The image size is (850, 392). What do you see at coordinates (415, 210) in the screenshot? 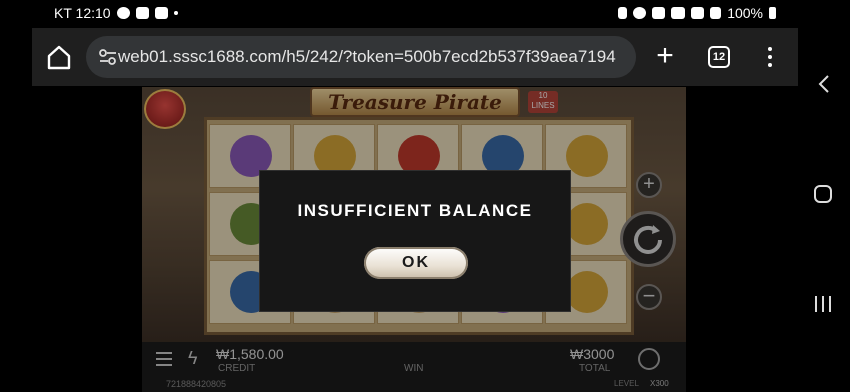
I see `dialog-message: INSUFFICIENT BALANCE` at bounding box center [415, 210].